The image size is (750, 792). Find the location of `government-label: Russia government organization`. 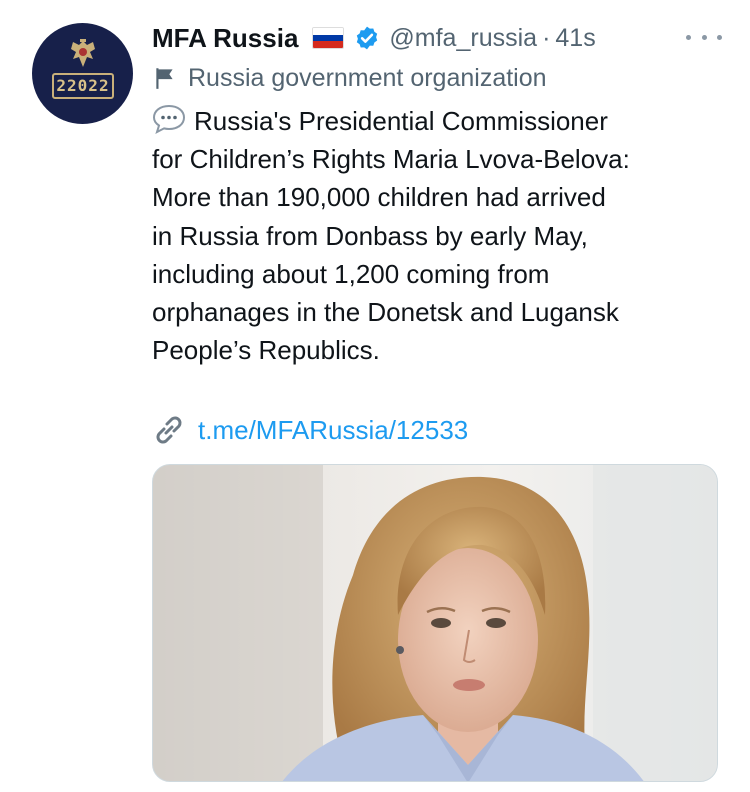

government-label: Russia government organization is located at coordinates (349, 78).